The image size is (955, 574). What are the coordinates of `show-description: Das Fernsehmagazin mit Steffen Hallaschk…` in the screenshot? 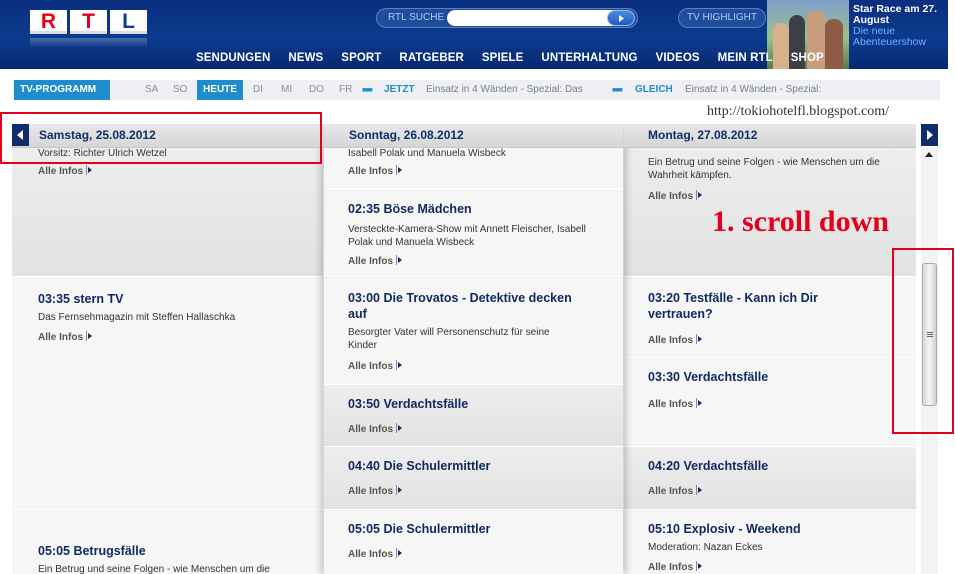 It's located at (137, 317).